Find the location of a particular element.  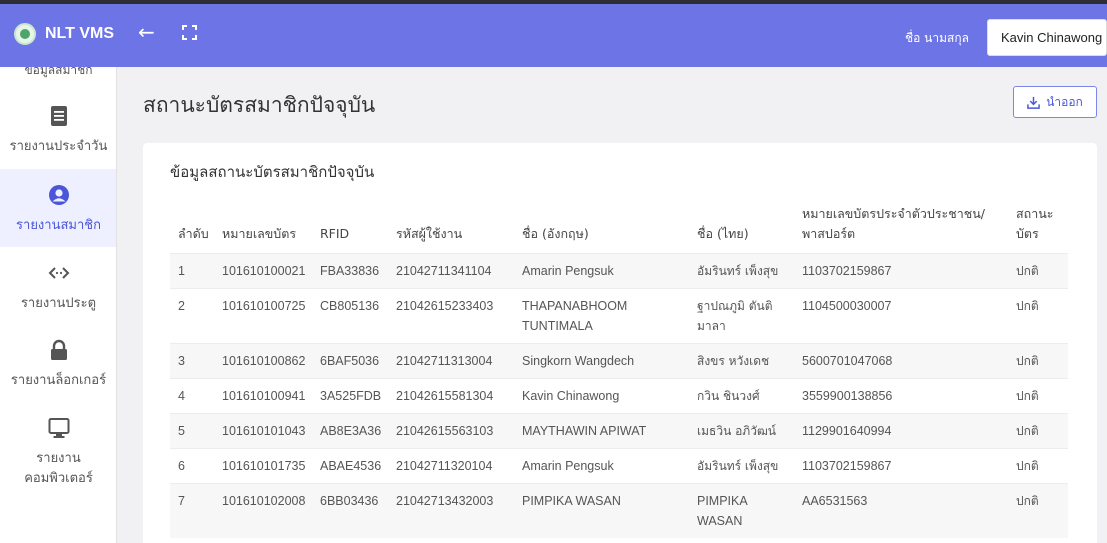

cell-user-id: 21042615563103 is located at coordinates (445, 430).